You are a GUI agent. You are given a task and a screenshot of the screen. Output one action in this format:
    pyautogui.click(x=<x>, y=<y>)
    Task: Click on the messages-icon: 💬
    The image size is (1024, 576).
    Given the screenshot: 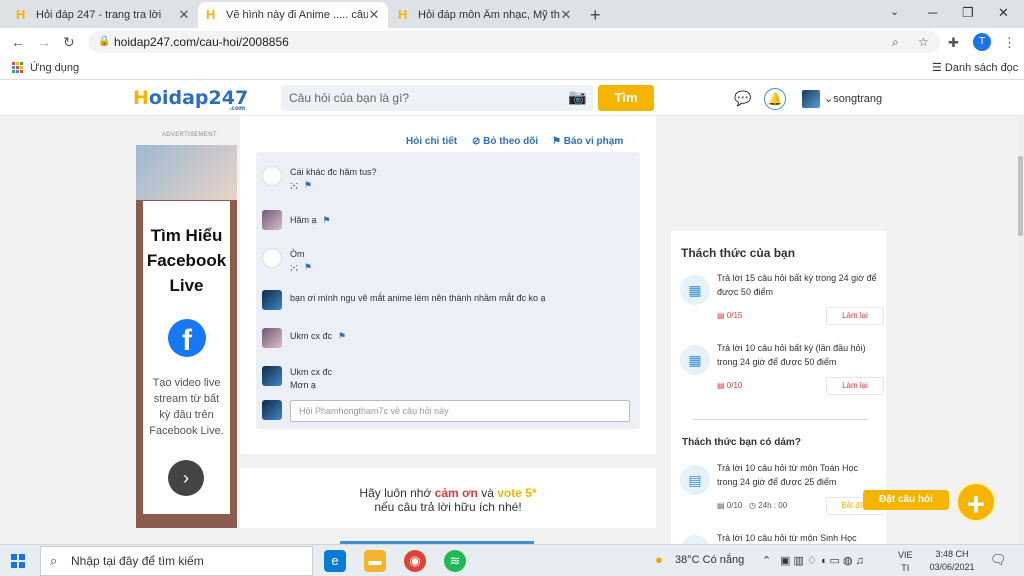 What is the action you would take?
    pyautogui.click(x=742, y=98)
    